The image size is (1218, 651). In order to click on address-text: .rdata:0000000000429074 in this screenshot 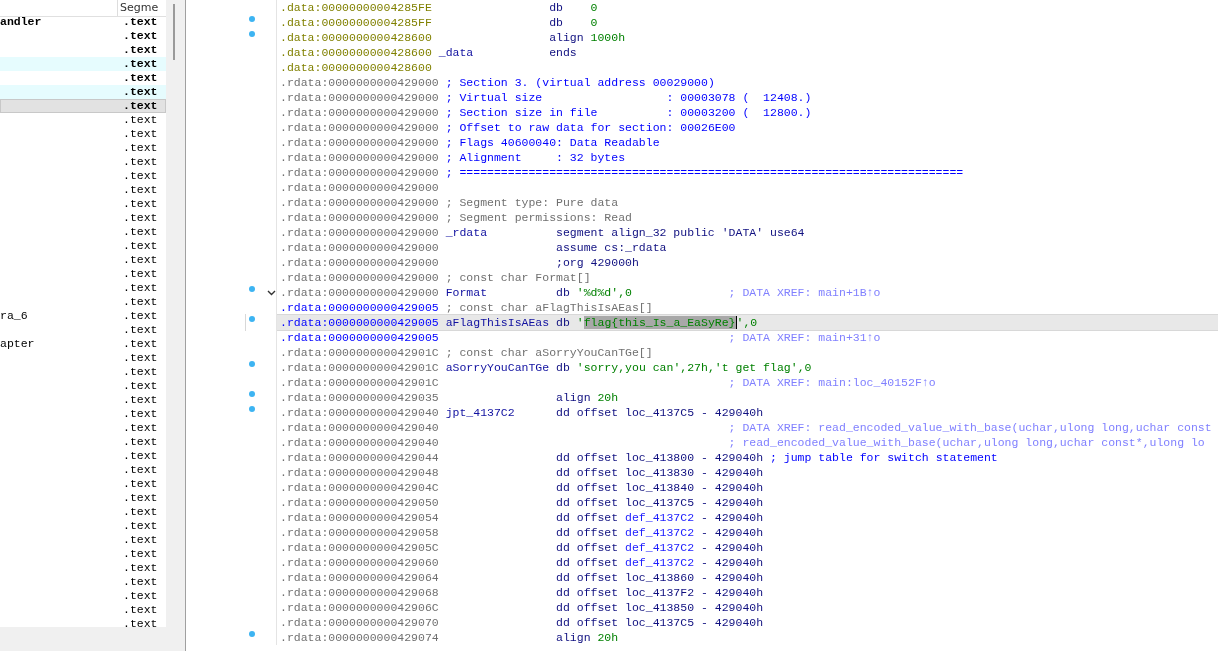, I will do `click(359, 637)`.